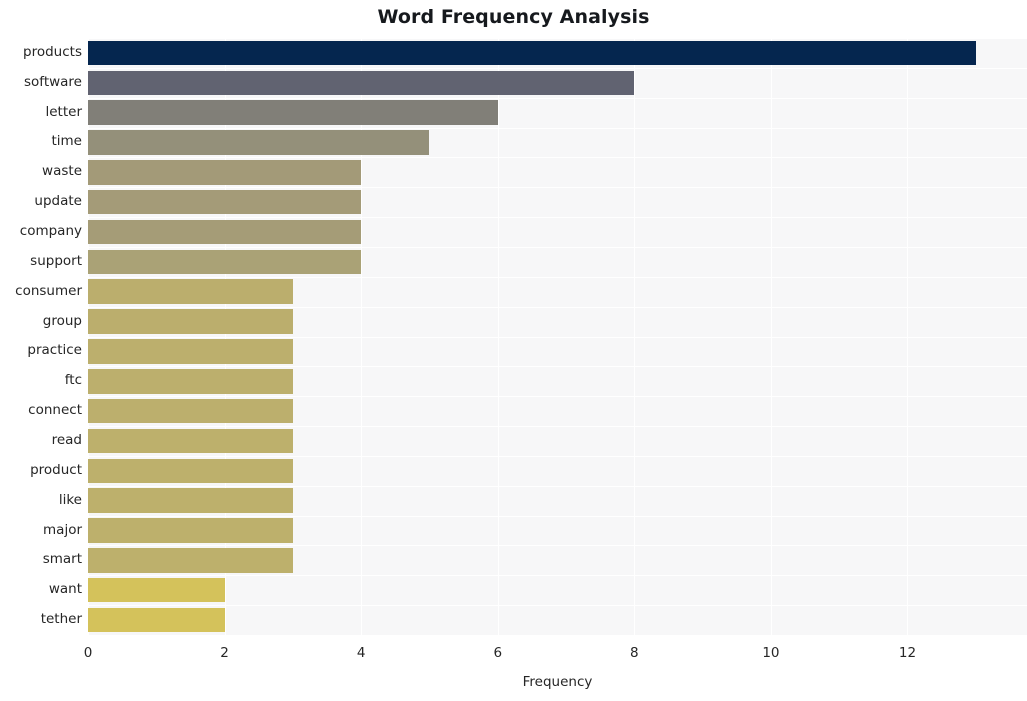  I want to click on x-tick-label-12: 12, so click(907, 653).